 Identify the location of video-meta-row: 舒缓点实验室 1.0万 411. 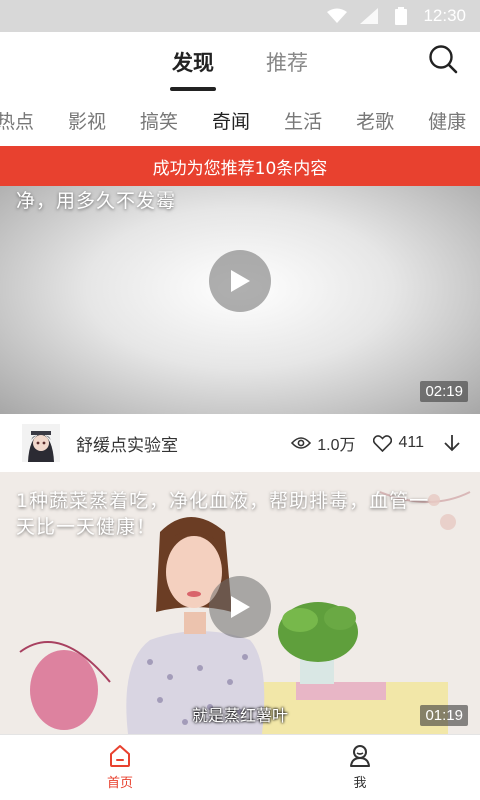
(240, 443).